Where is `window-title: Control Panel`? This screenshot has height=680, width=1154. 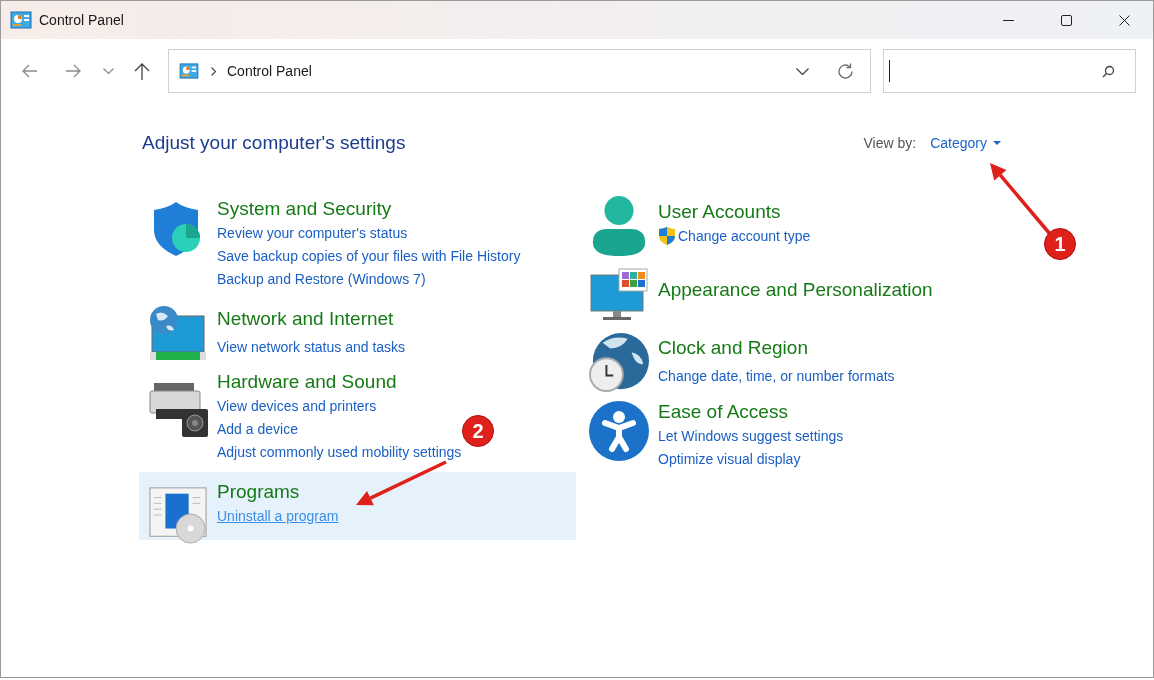 window-title: Control Panel is located at coordinates (81, 20).